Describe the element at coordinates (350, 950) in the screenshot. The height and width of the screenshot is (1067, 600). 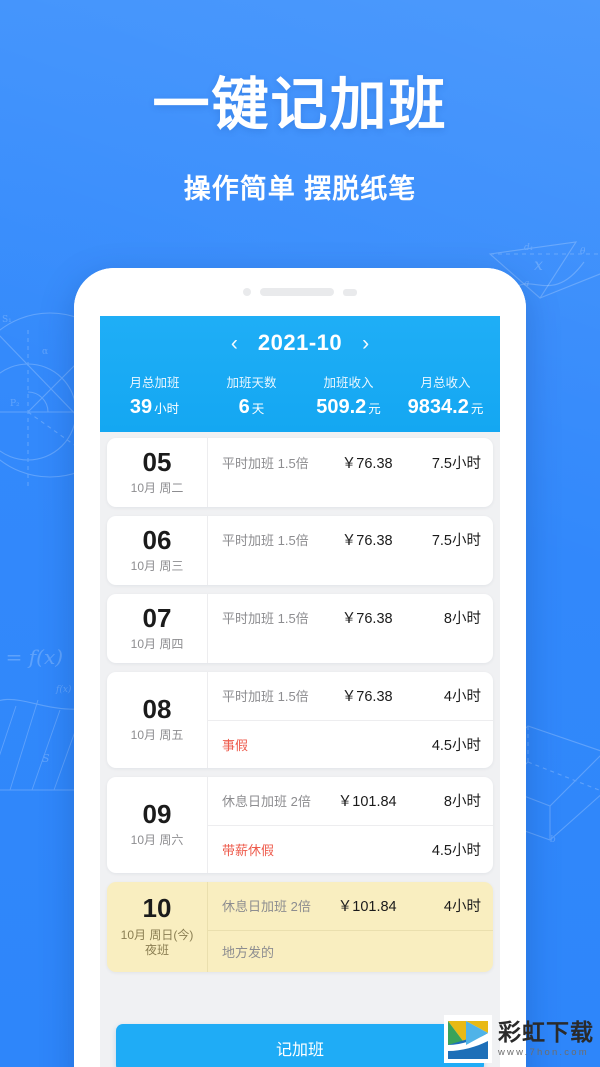
I see `entry-note-row: 地方发的` at that location.